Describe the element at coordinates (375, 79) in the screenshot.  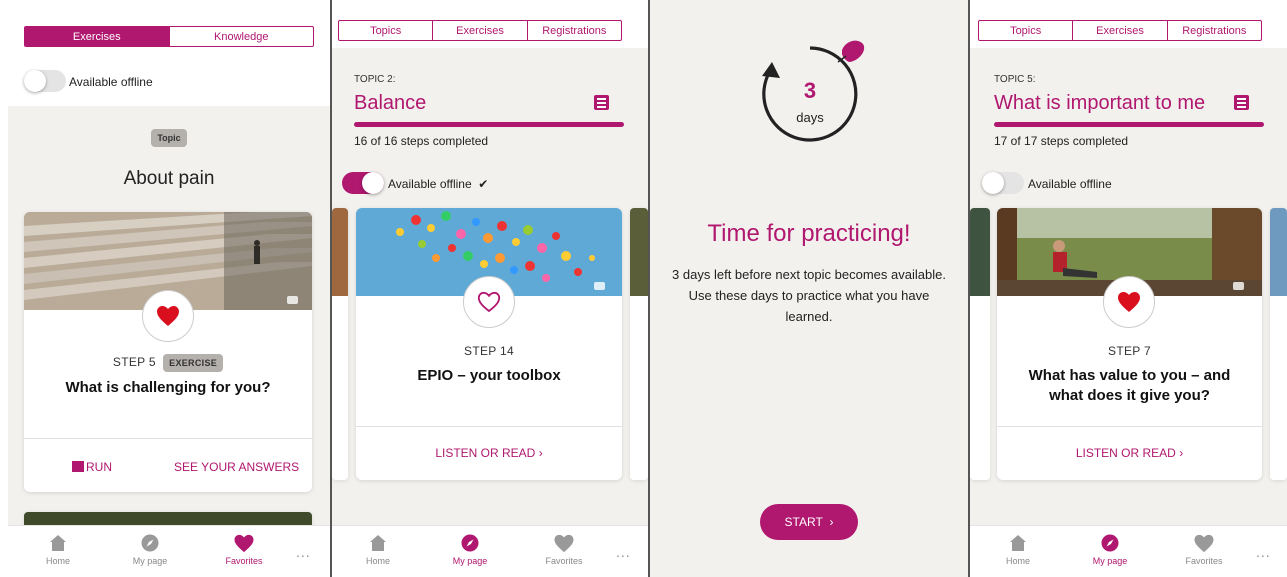
I see `topic-label: TOPIC 2:` at that location.